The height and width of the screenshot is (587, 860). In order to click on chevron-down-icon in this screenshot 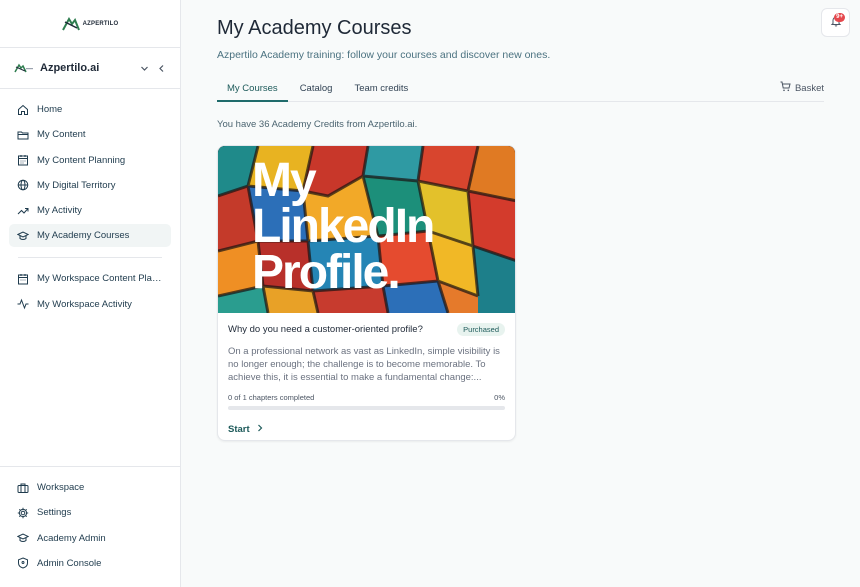, I will do `click(144, 68)`.